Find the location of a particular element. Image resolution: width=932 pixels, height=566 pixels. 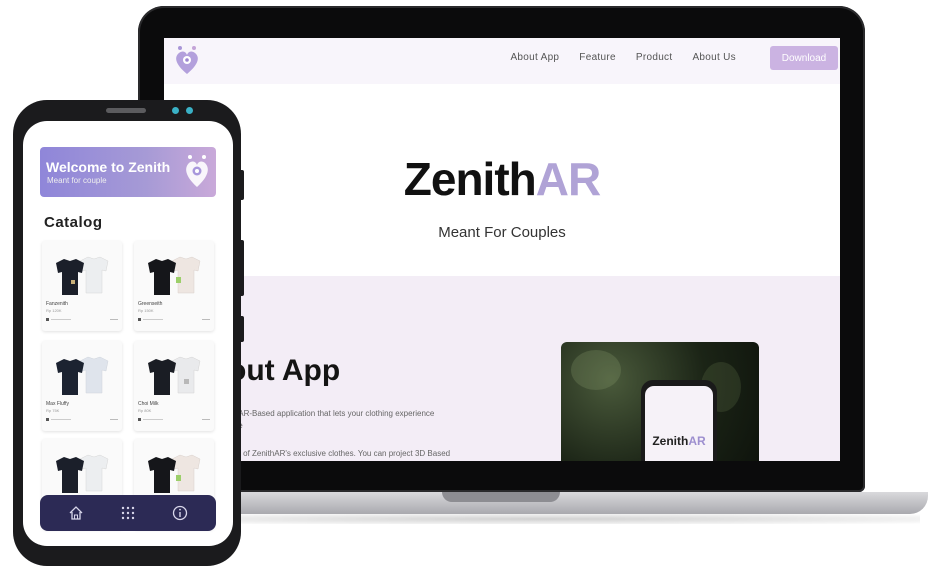

photo-logo-accent: AR is located at coordinates (697, 441).